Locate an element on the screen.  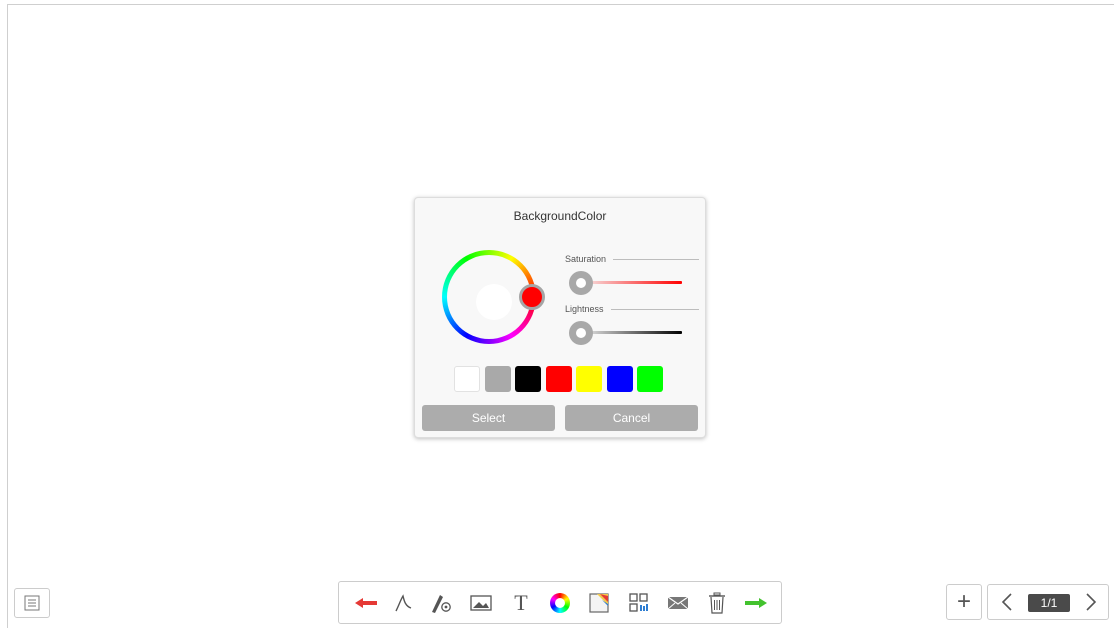
chevron-left-icon is located at coordinates (1006, 602).